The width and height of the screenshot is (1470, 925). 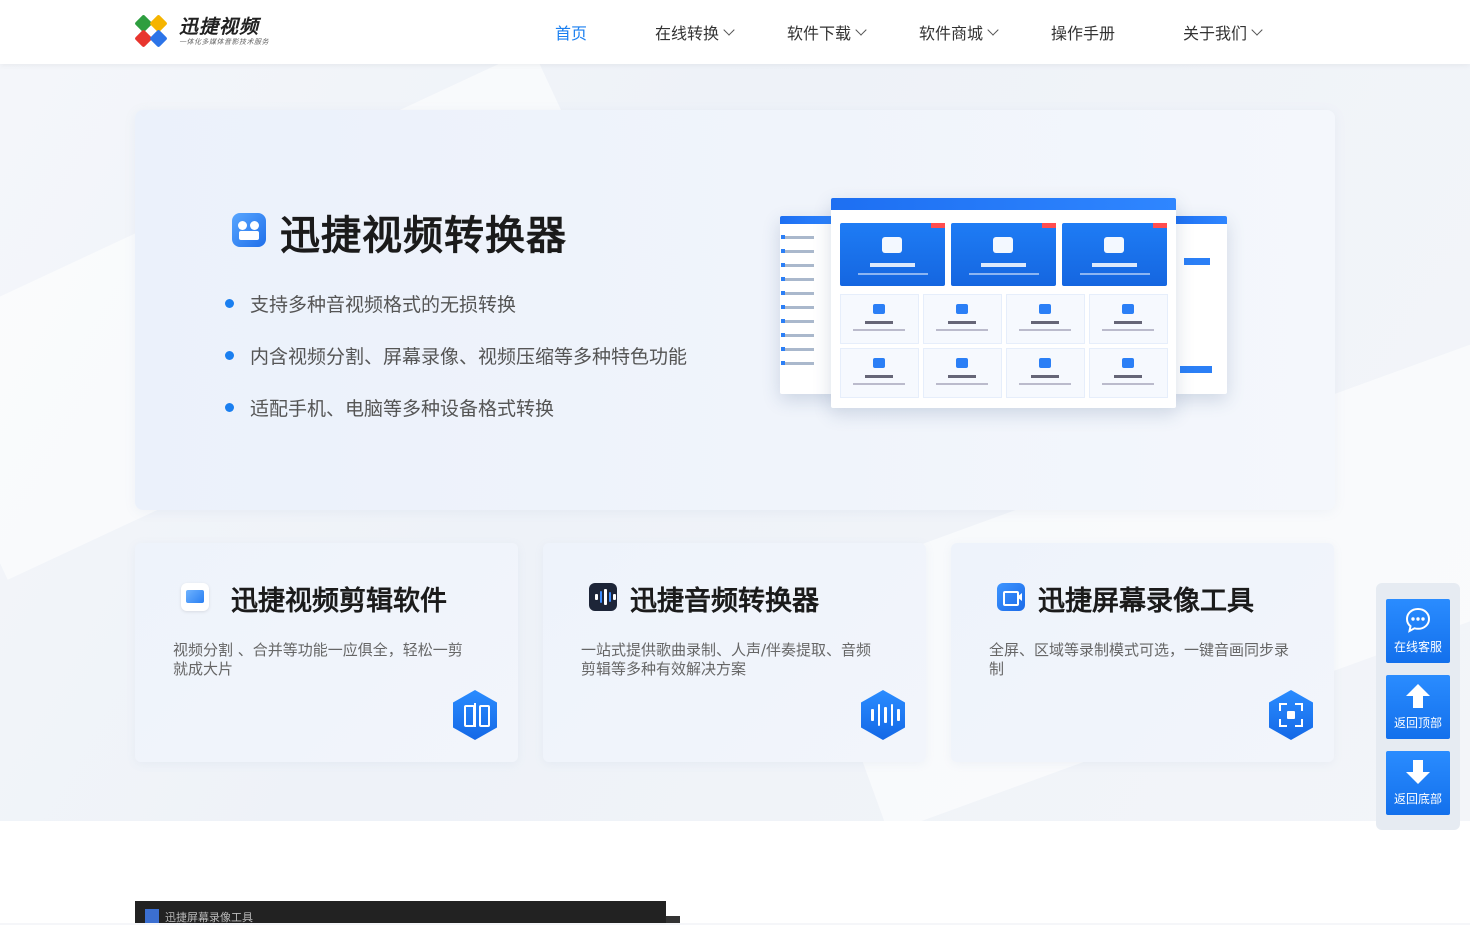 I want to click on hero-title: 迅捷视频转换器, so click(x=423, y=236).